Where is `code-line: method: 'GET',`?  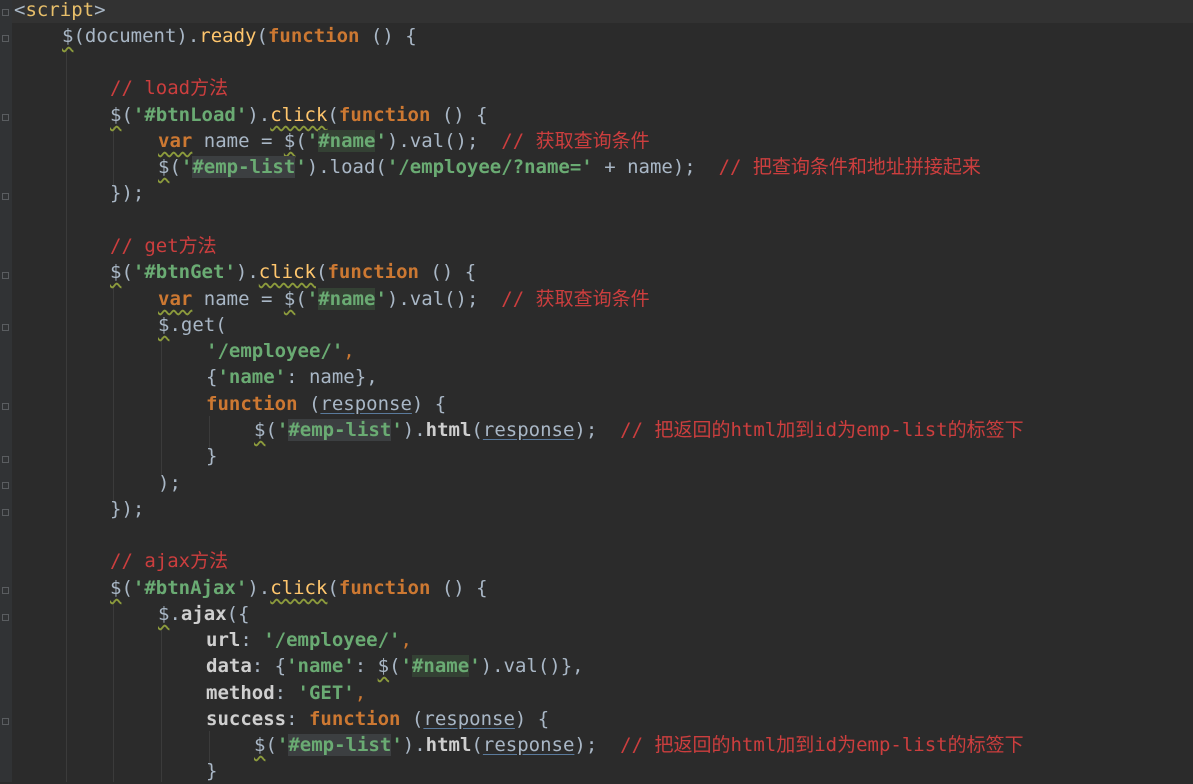 code-line: method: 'GET', is located at coordinates (286, 693).